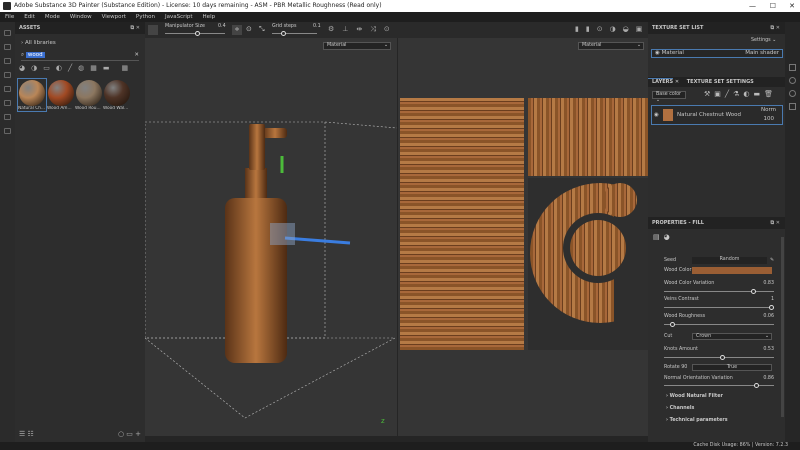 The width and height of the screenshot is (800, 450). What do you see at coordinates (729, 260) in the screenshot?
I see `seed-button: Random` at bounding box center [729, 260].